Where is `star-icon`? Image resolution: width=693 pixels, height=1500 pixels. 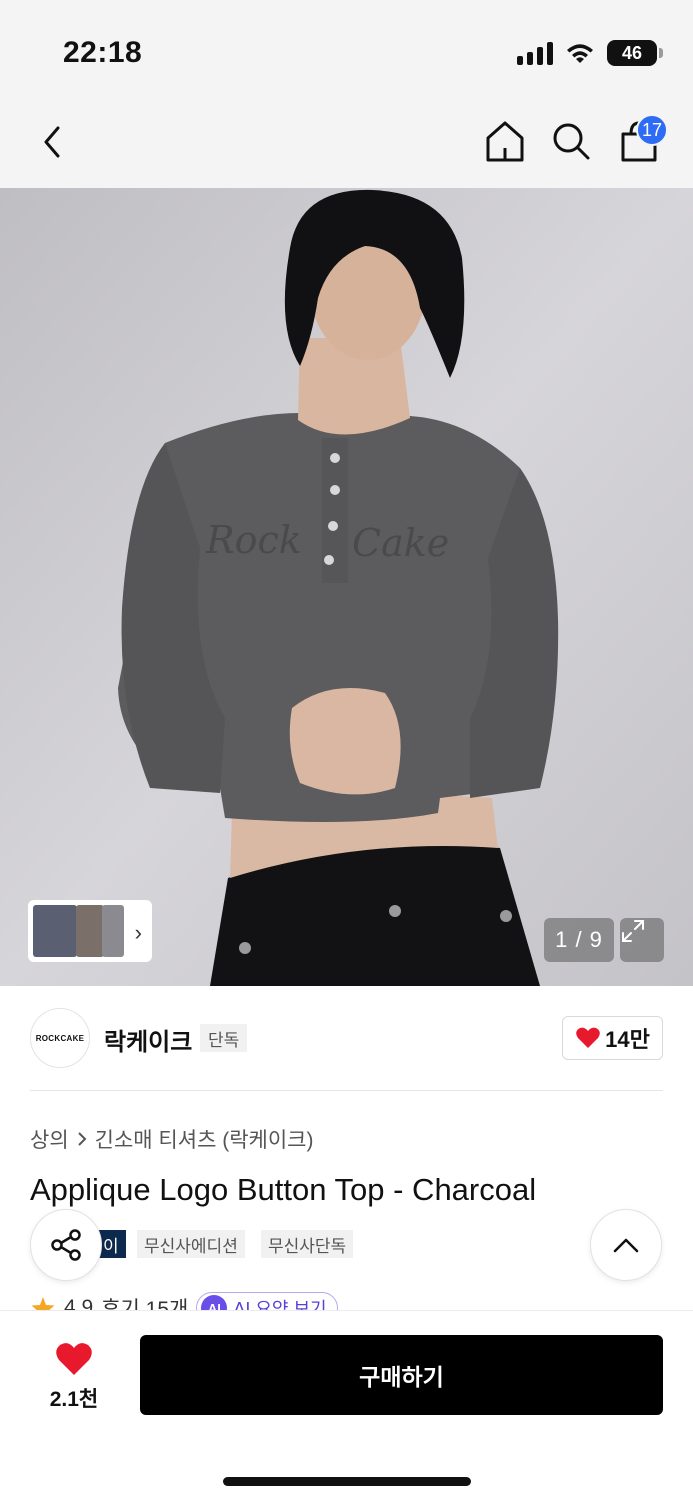
star-icon is located at coordinates (43, 1303).